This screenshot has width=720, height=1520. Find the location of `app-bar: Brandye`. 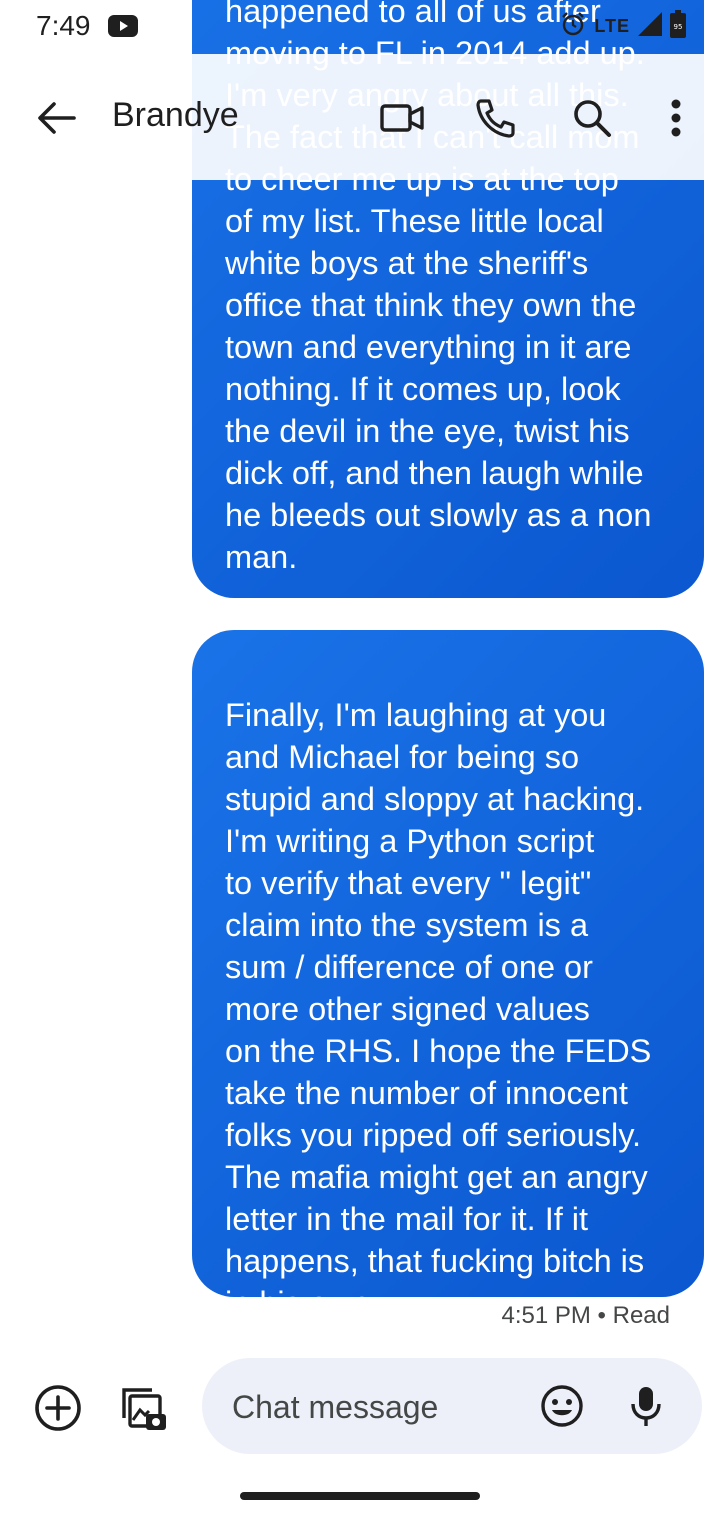

app-bar: Brandye is located at coordinates (360, 117).